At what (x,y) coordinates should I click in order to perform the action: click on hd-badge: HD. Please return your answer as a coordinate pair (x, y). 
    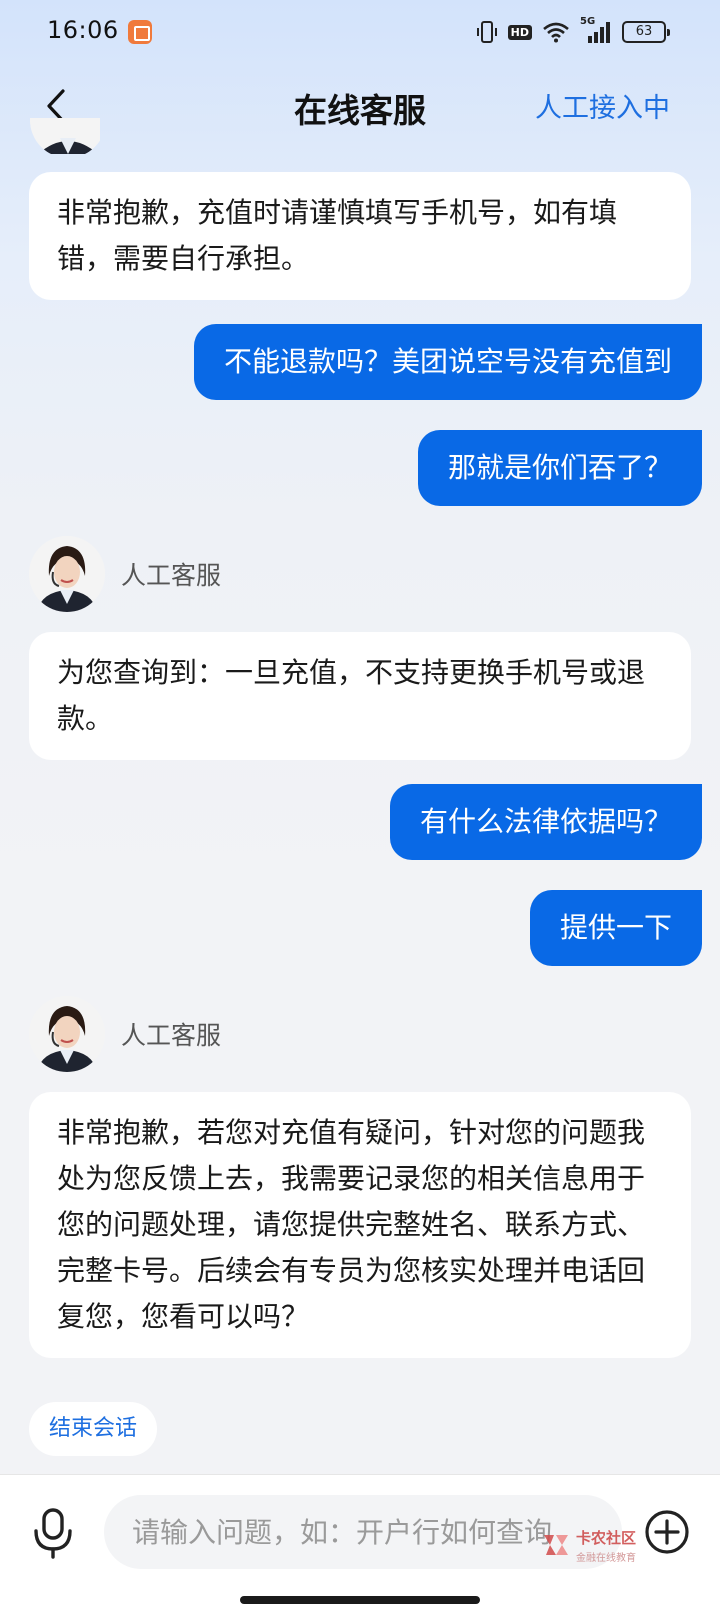
    Looking at the image, I should click on (519, 32).